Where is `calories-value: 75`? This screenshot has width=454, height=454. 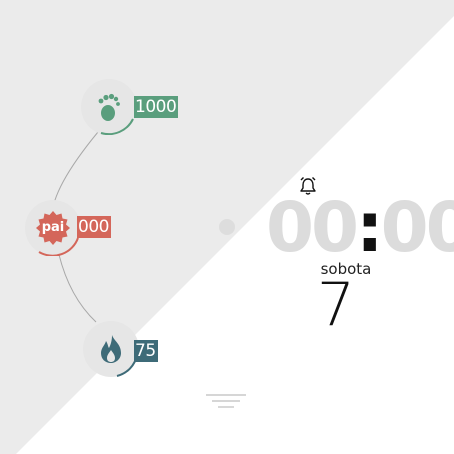
calories-value: 75 is located at coordinates (146, 351).